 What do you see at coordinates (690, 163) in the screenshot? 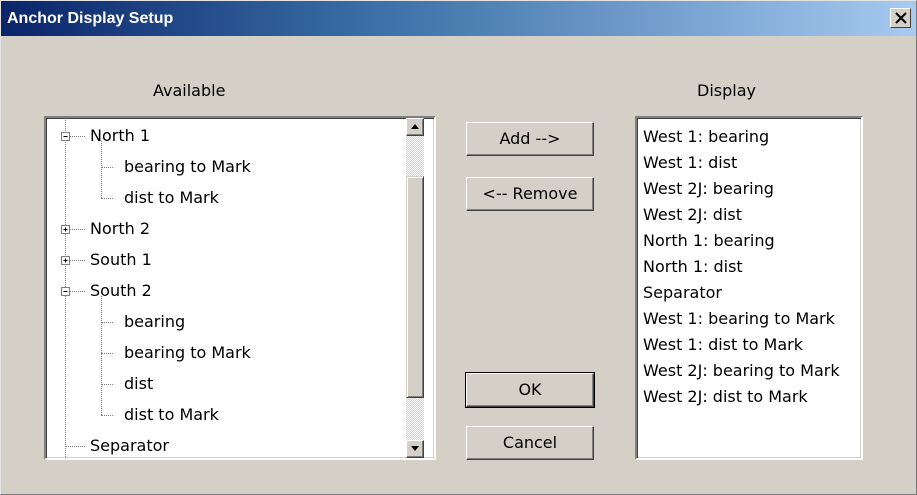
I see `display-list-item: West 1: dist` at bounding box center [690, 163].